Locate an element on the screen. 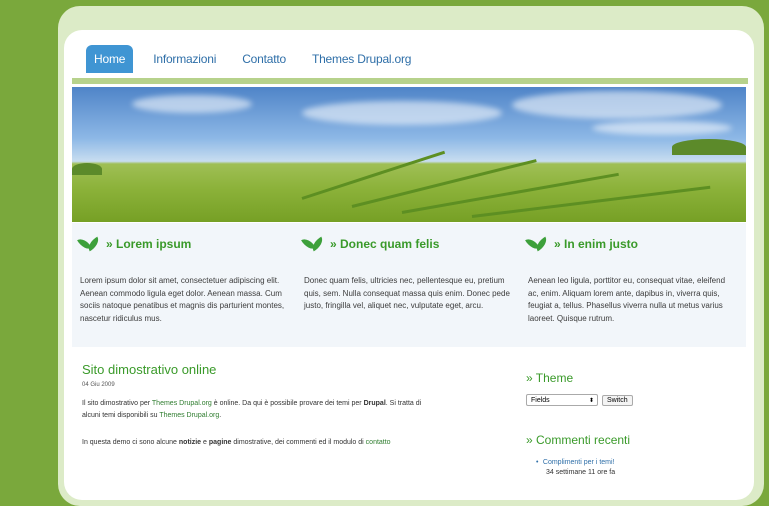 Image resolution: width=769 pixels, height=506 pixels. nav-item-informazioni: Informazioni is located at coordinates (184, 59).